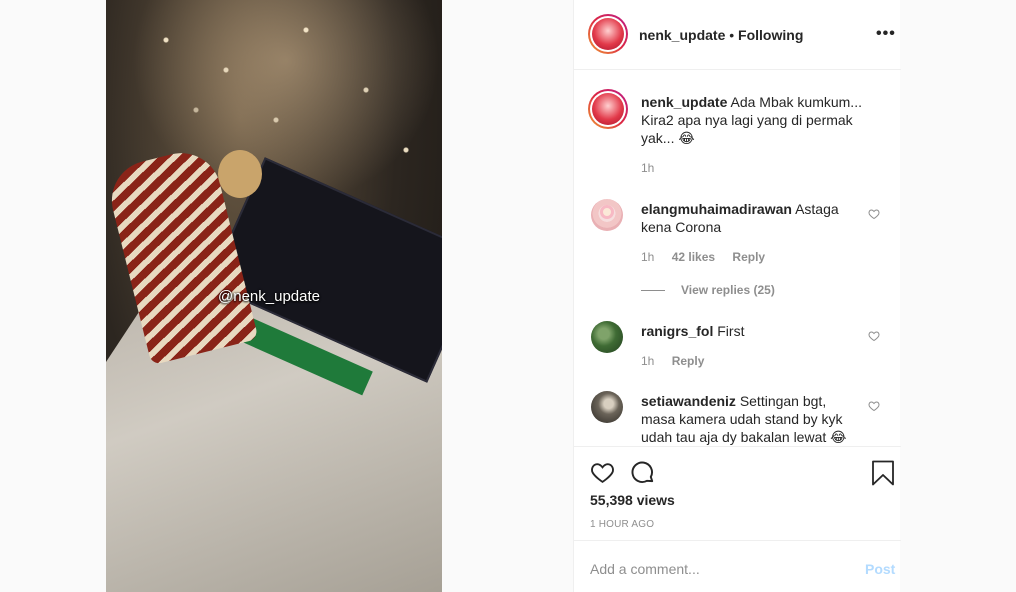 This screenshot has width=1016, height=592. What do you see at coordinates (728, 290) in the screenshot?
I see `view-replies-label: View replies (25)` at bounding box center [728, 290].